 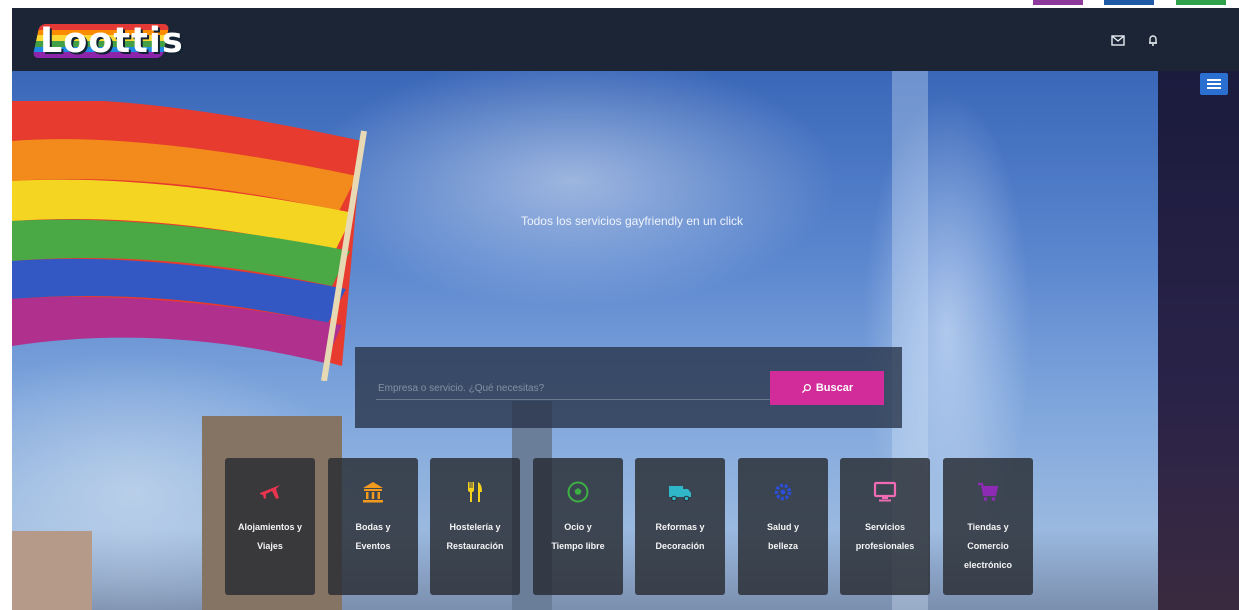 What do you see at coordinates (1201, 2) in the screenshot?
I see `top-swatch-green` at bounding box center [1201, 2].